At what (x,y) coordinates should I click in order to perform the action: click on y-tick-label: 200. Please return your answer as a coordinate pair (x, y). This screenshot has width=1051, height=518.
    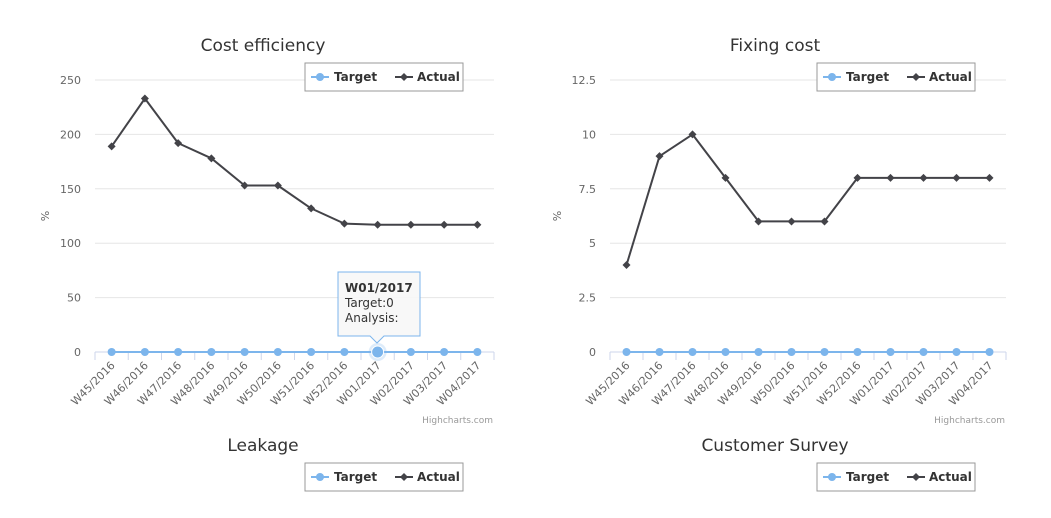
    Looking at the image, I should click on (70, 134).